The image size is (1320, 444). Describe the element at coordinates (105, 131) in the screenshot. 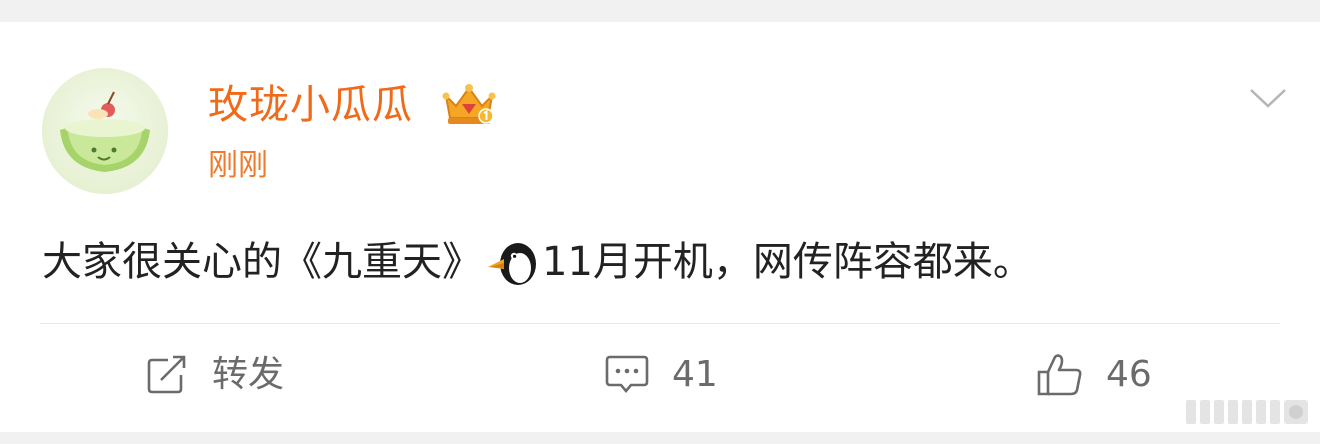

I see `avatar` at that location.